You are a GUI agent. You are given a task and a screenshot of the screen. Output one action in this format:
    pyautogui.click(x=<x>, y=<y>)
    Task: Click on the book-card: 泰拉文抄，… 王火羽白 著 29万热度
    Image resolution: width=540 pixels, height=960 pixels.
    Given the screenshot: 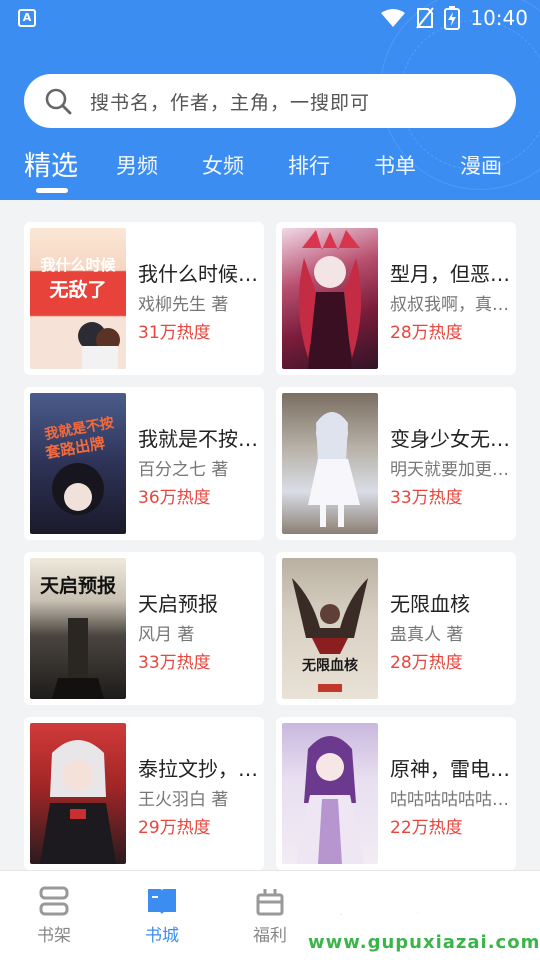 What is the action you would take?
    pyautogui.click(x=144, y=793)
    